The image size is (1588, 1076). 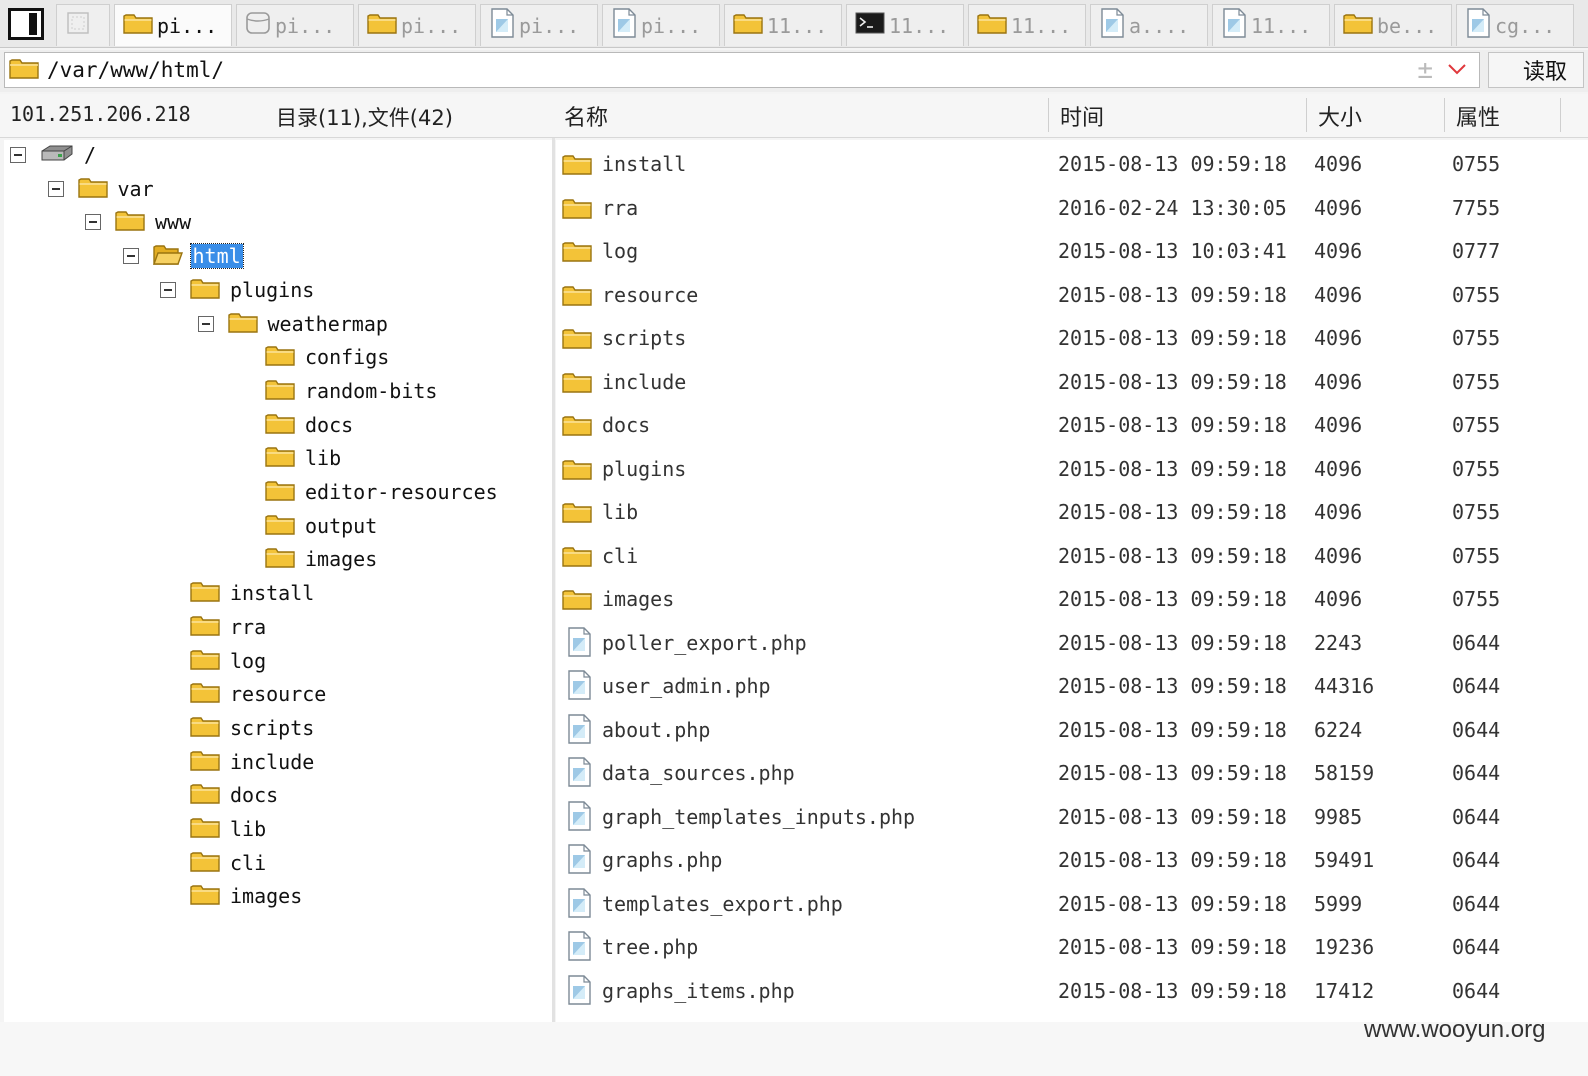 I want to click on column-header-name: 名称, so click(x=586, y=116).